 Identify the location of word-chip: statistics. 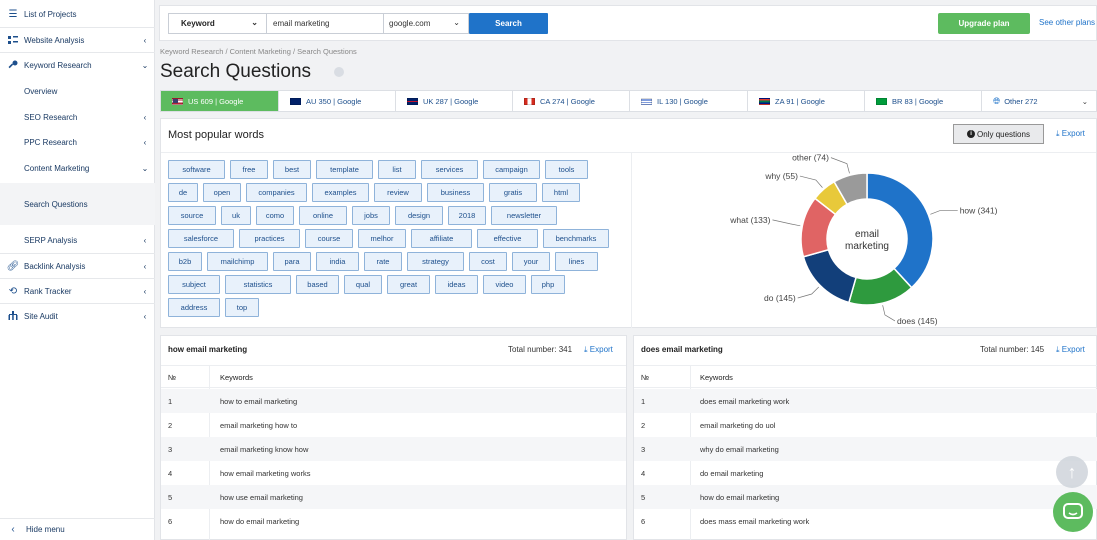
(258, 284).